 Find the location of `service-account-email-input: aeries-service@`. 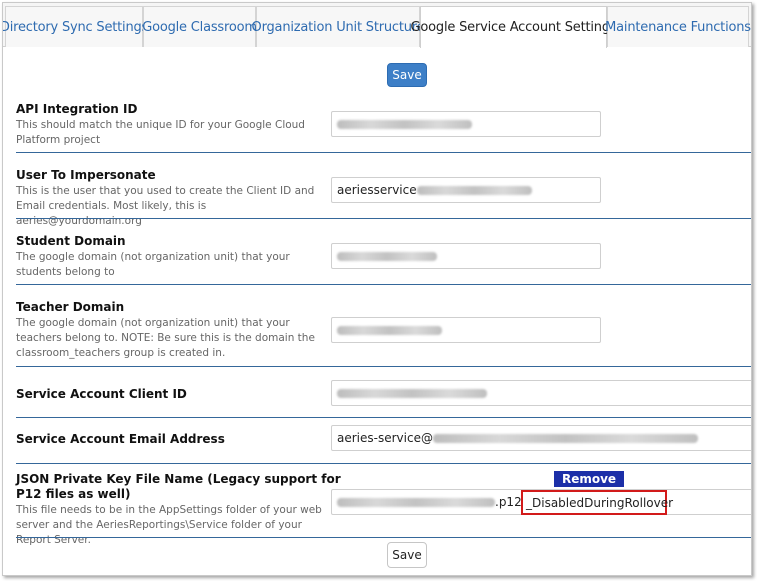

service-account-email-input: aeries-service@ is located at coordinates (541, 438).